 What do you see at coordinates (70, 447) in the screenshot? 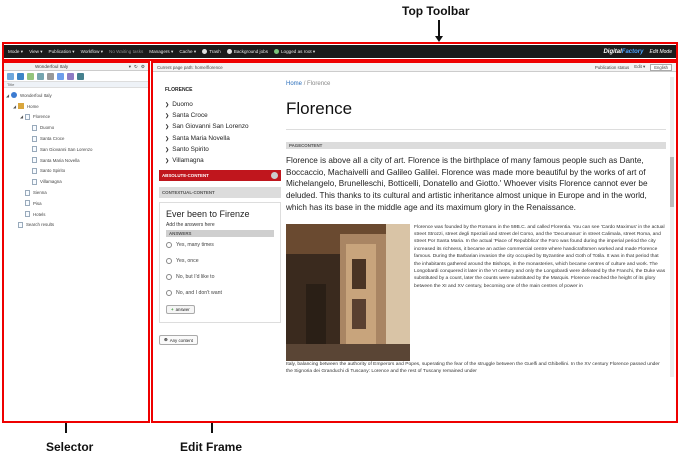
I see `callout-selector: Selector` at bounding box center [70, 447].